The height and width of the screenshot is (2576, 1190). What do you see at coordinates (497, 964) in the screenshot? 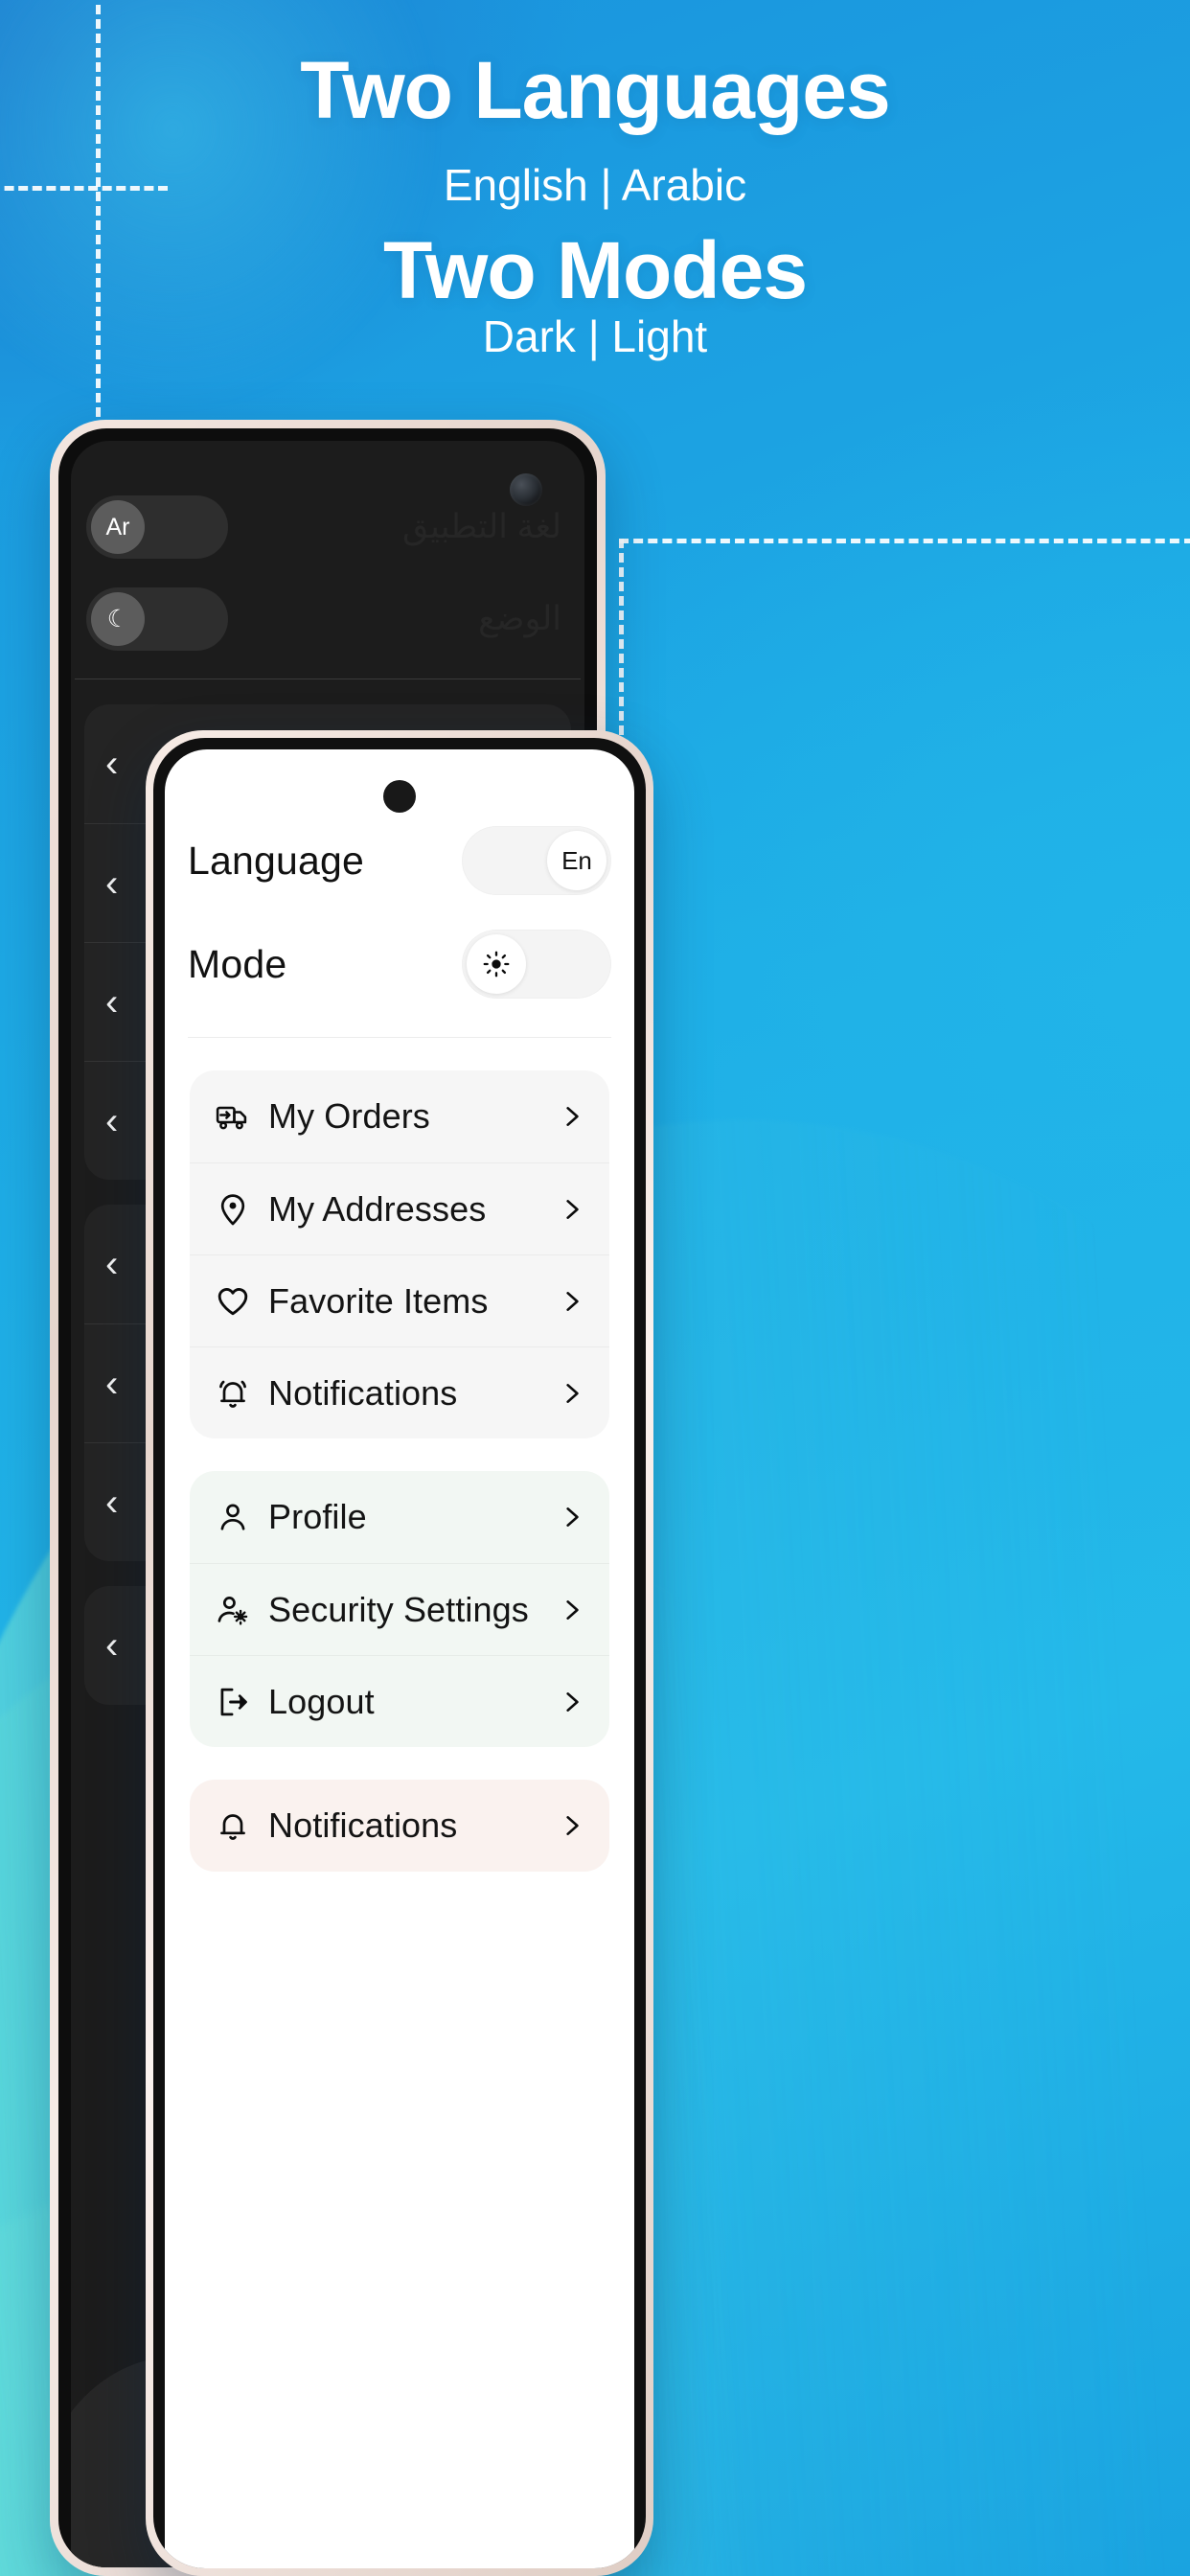
I see `sun-icon` at bounding box center [497, 964].